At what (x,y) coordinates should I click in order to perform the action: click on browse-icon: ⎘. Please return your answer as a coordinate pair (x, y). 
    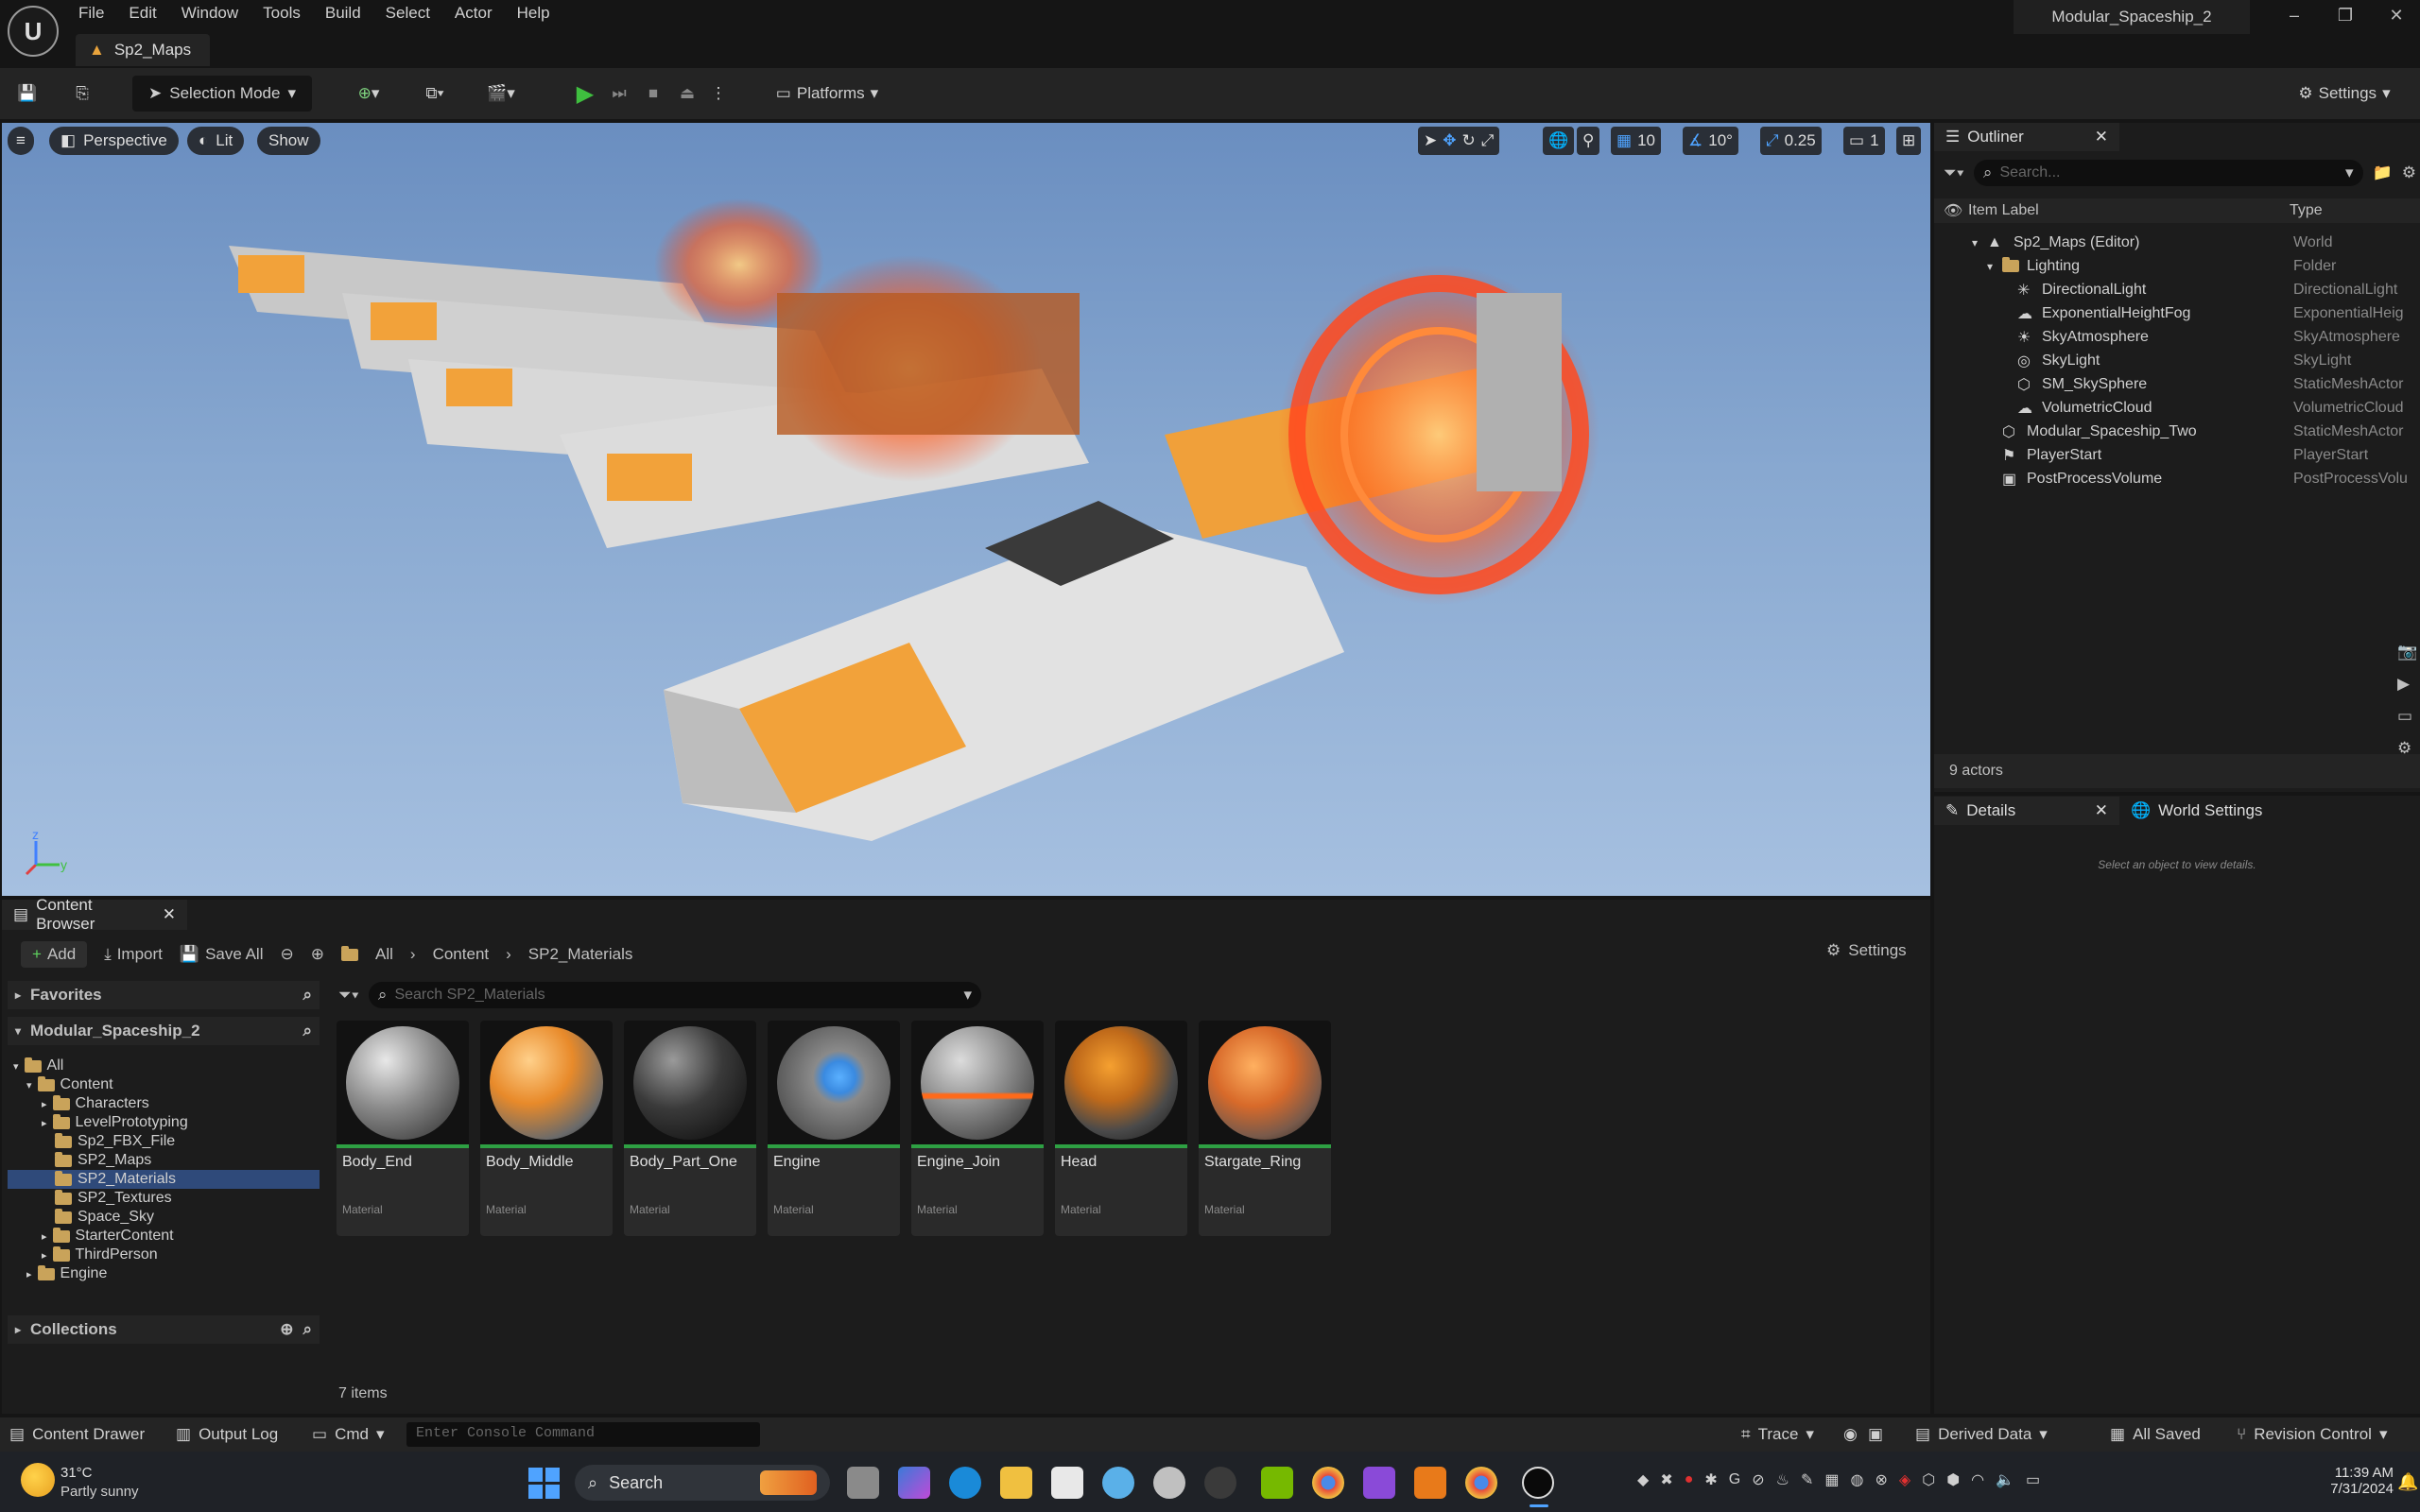
    Looking at the image, I should click on (82, 94).